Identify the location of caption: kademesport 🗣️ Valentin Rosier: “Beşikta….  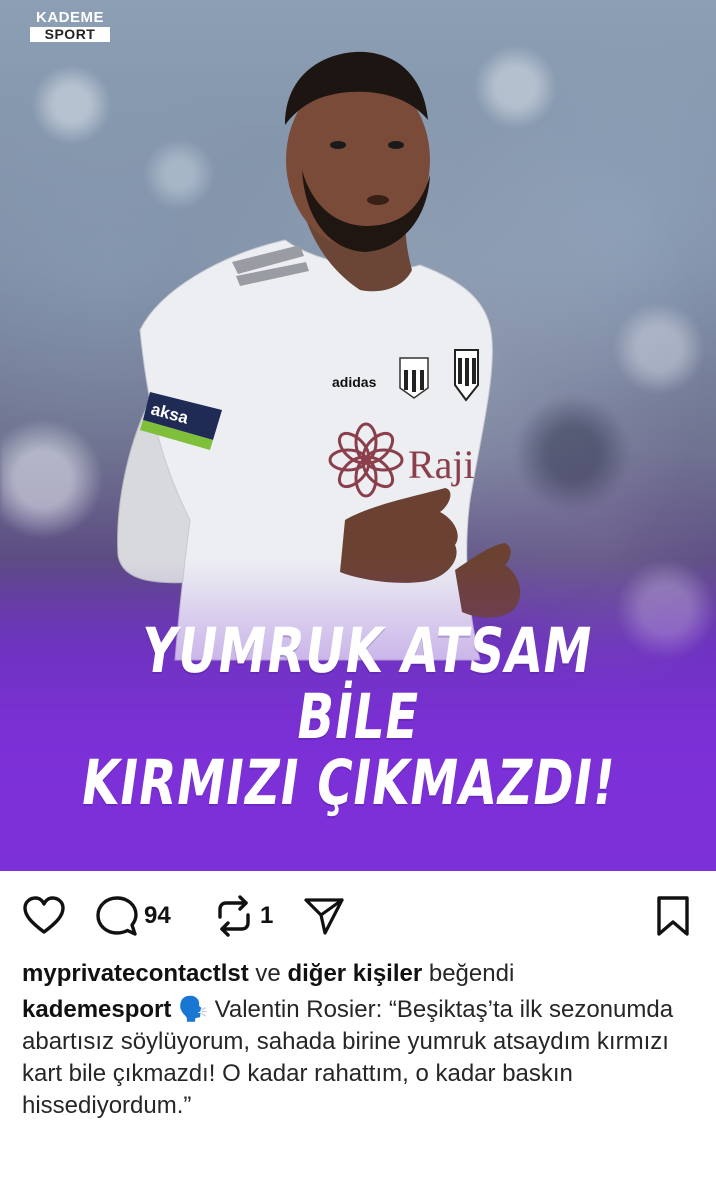
(362, 1058).